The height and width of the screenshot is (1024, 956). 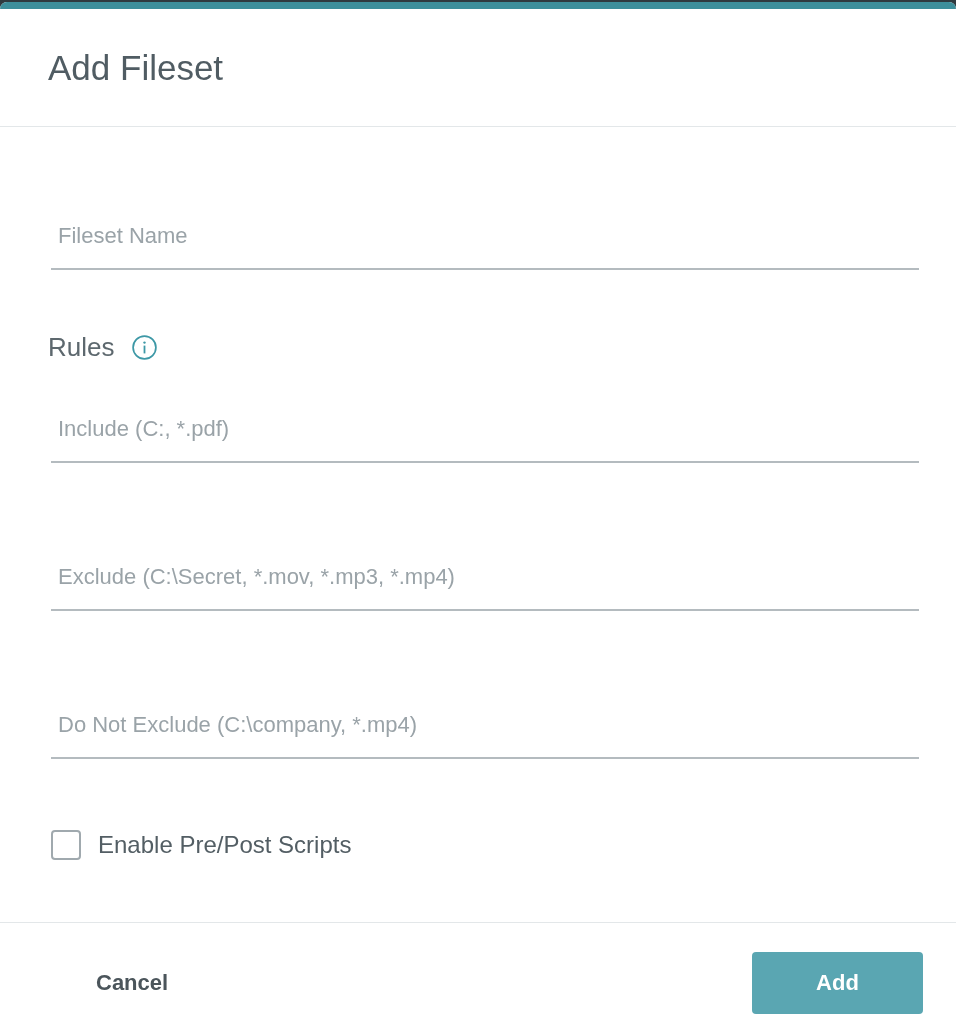 I want to click on text-field: Include (C:, *.pdf), so click(x=485, y=436).